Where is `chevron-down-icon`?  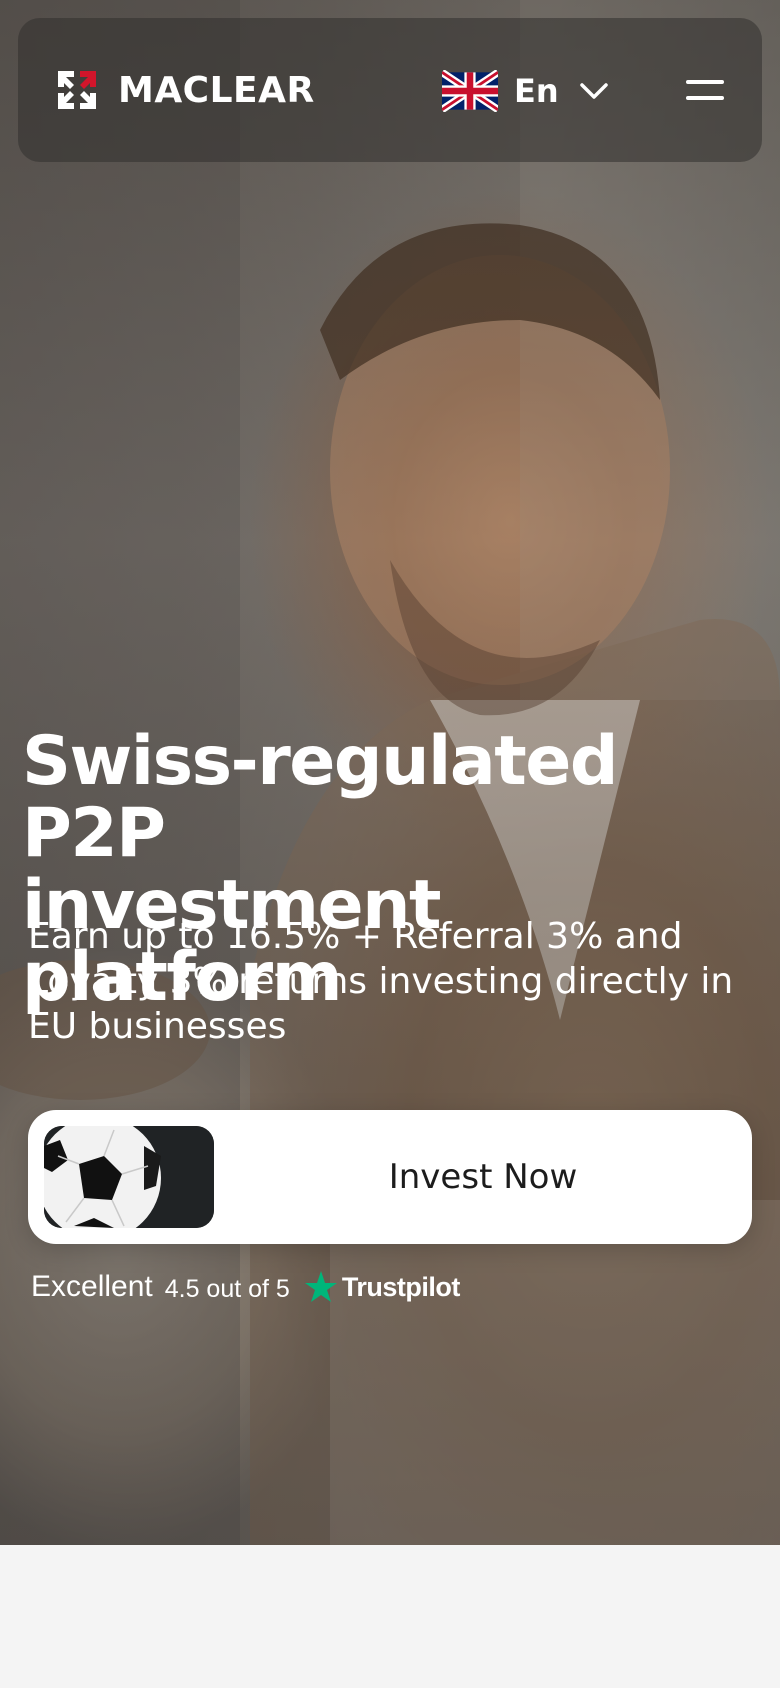 chevron-down-icon is located at coordinates (593, 91).